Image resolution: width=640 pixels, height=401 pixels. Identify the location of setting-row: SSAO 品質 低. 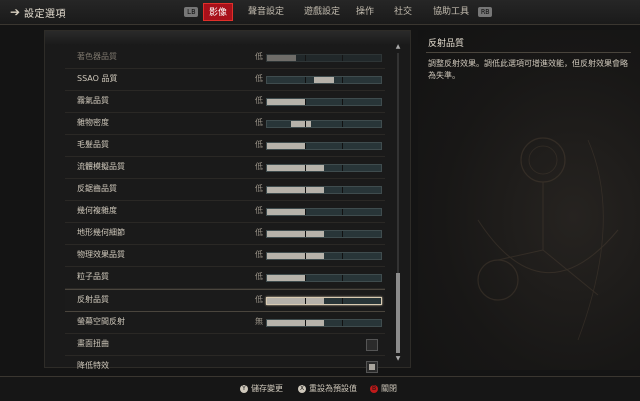
(225, 80).